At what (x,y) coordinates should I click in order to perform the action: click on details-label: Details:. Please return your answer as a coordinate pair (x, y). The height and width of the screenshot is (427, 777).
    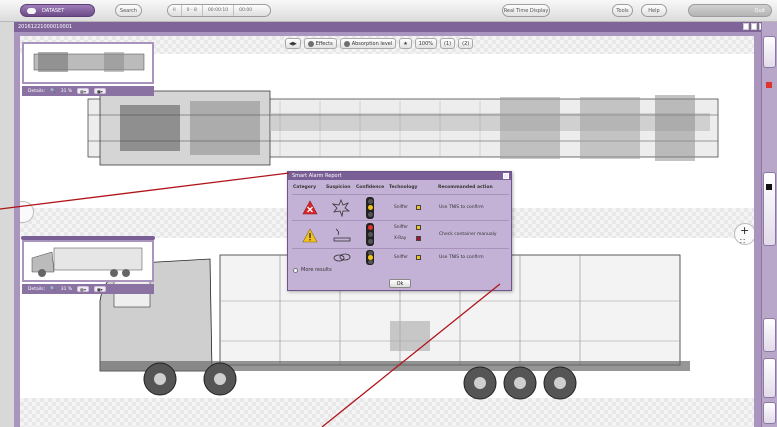
    Looking at the image, I should click on (37, 91).